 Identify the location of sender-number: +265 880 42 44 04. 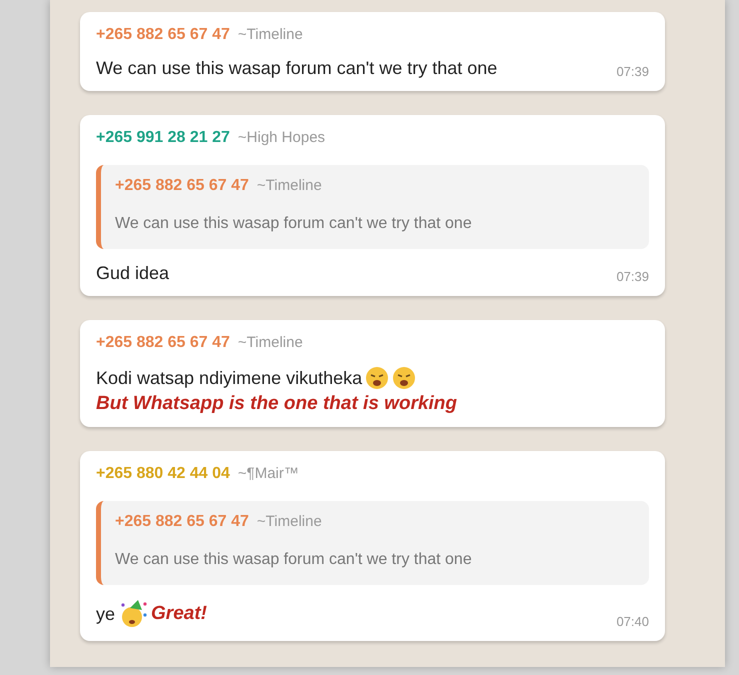
(163, 474).